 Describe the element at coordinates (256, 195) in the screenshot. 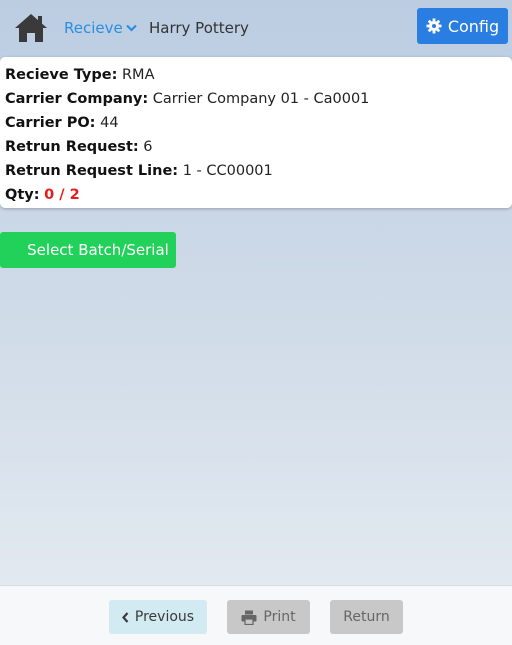

I see `qty-row: Qty: 0 / 2` at that location.